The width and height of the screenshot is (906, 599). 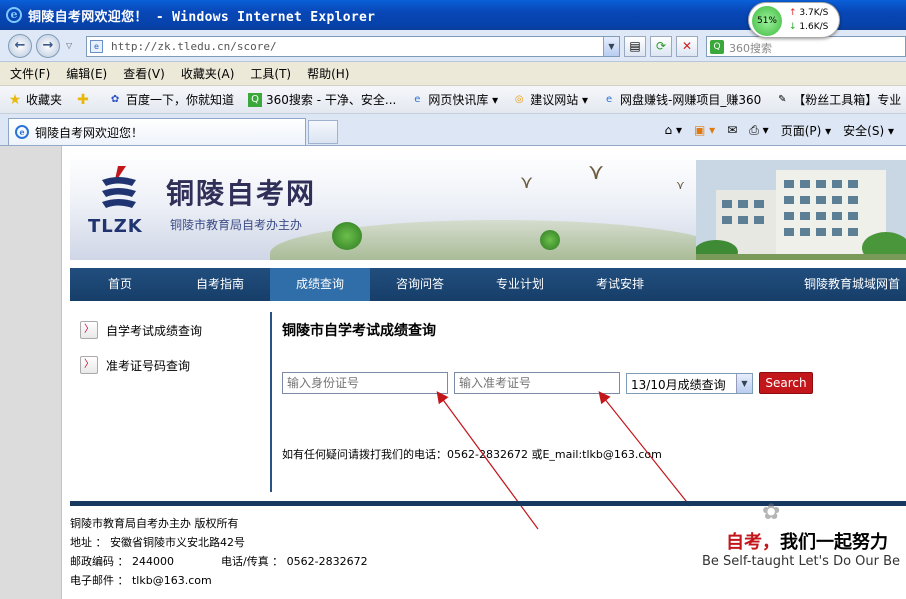 I want to click on add-star-icon: ✚, so click(x=83, y=99).